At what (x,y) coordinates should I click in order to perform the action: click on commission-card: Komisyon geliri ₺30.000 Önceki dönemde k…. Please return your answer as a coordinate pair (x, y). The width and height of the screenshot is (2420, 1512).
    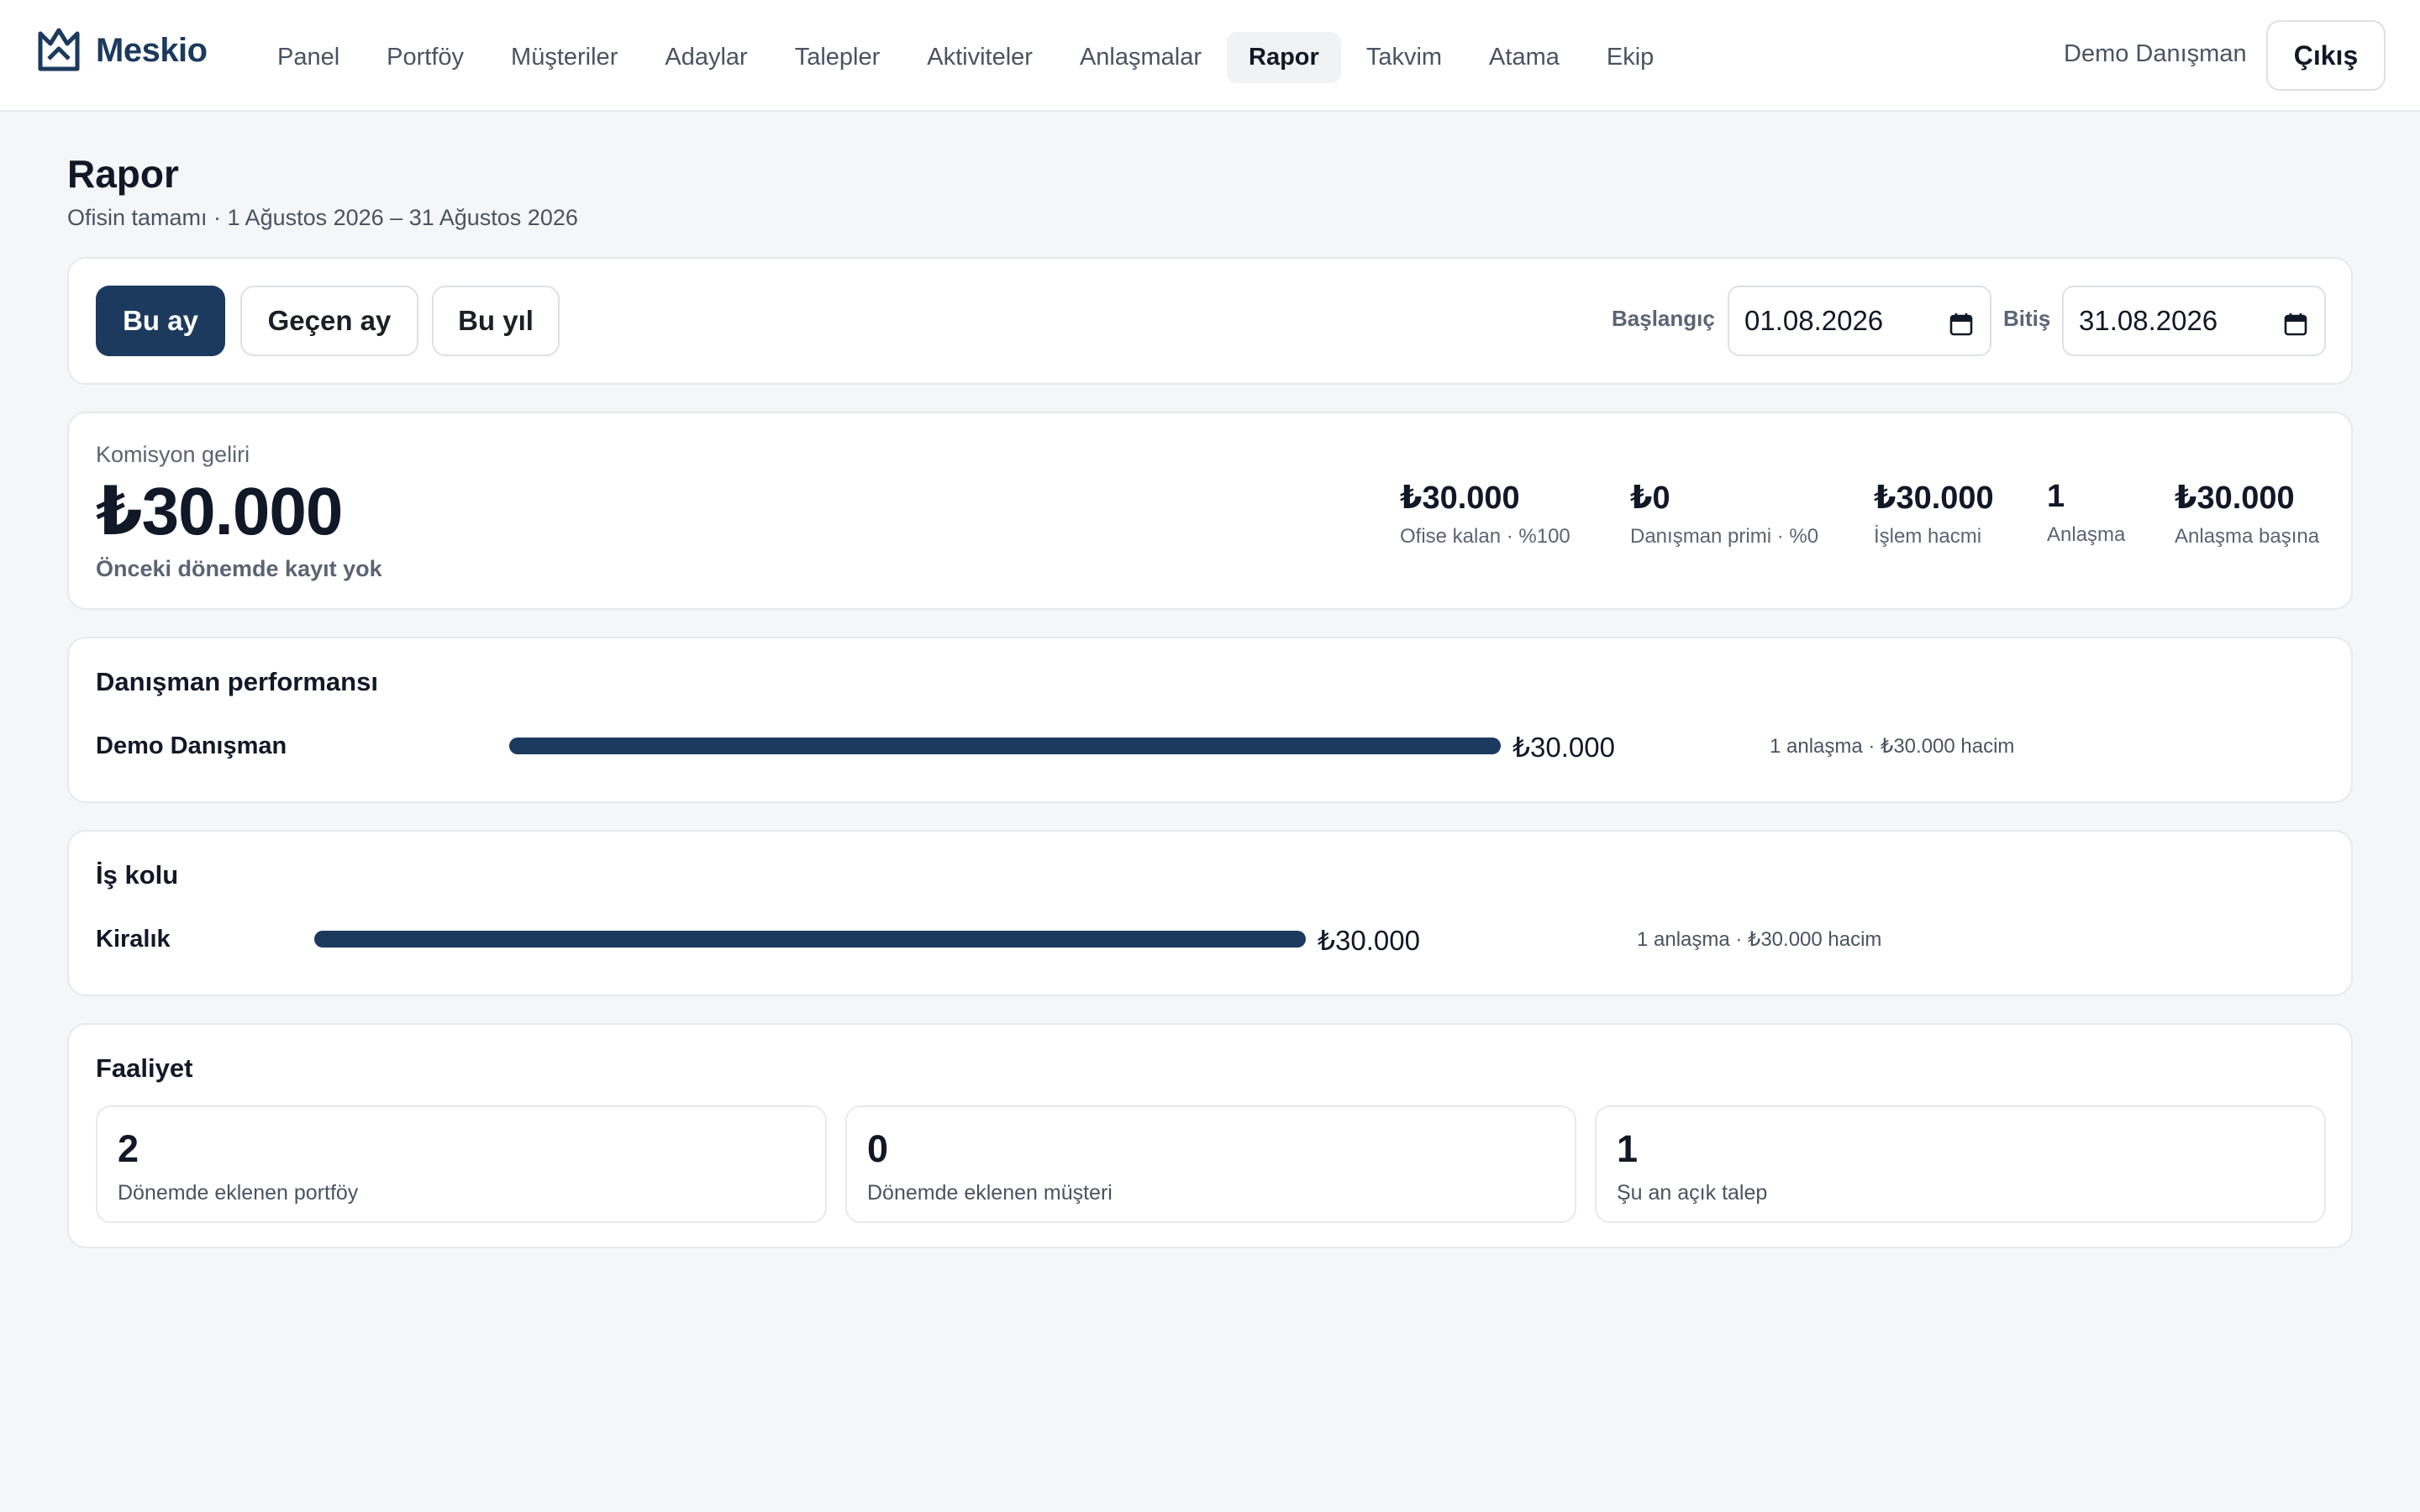
    Looking at the image, I should click on (1210, 511).